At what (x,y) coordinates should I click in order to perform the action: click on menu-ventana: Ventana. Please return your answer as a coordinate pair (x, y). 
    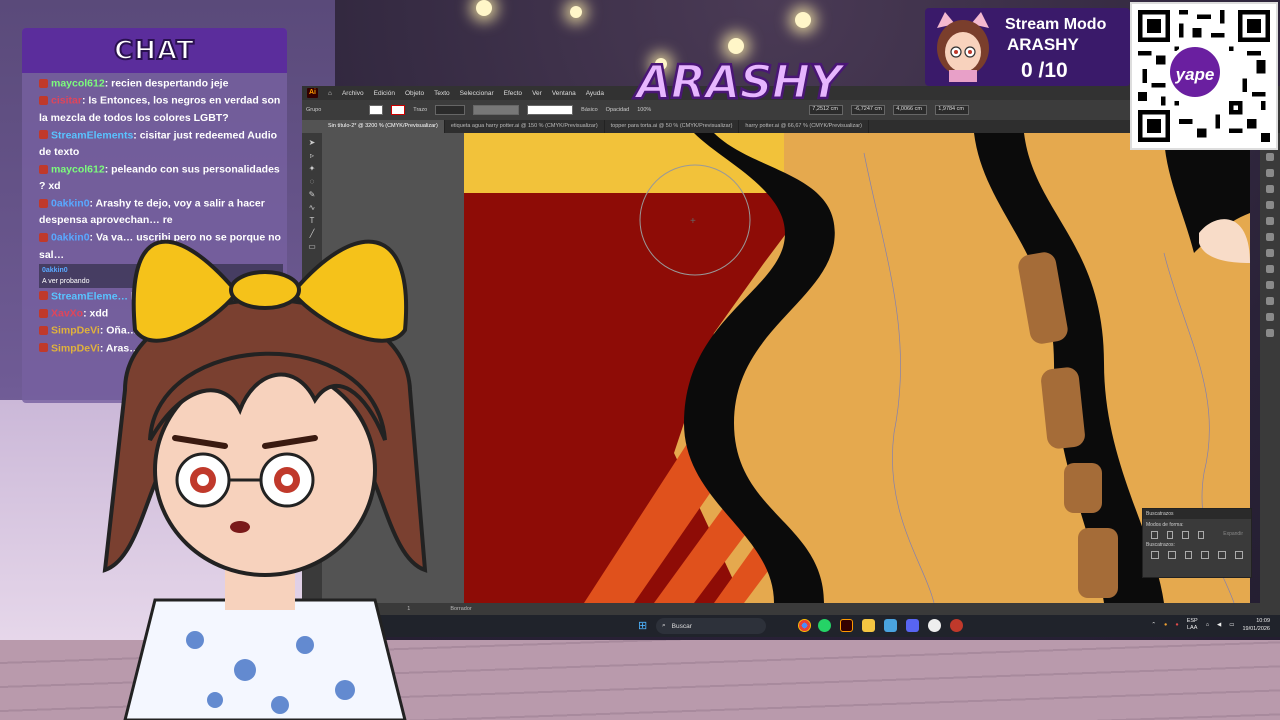
    Looking at the image, I should click on (564, 93).